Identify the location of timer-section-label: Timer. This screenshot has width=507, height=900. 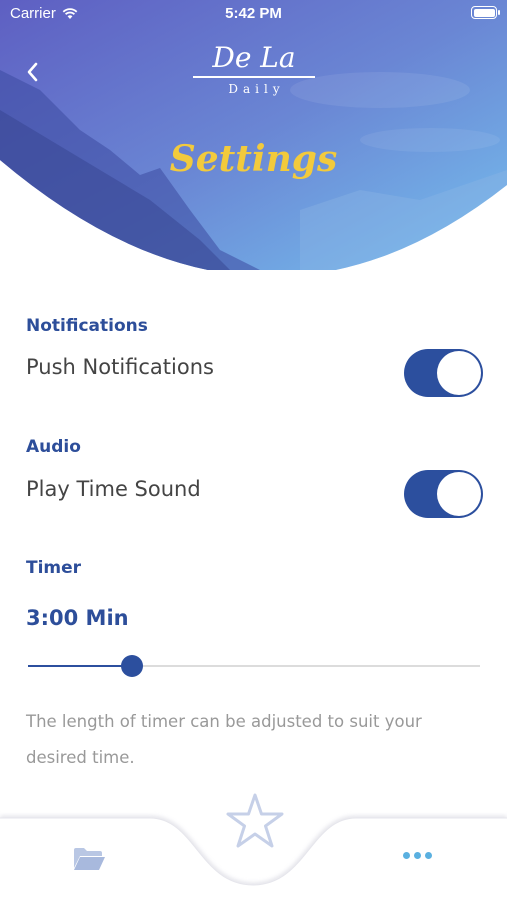
(54, 568).